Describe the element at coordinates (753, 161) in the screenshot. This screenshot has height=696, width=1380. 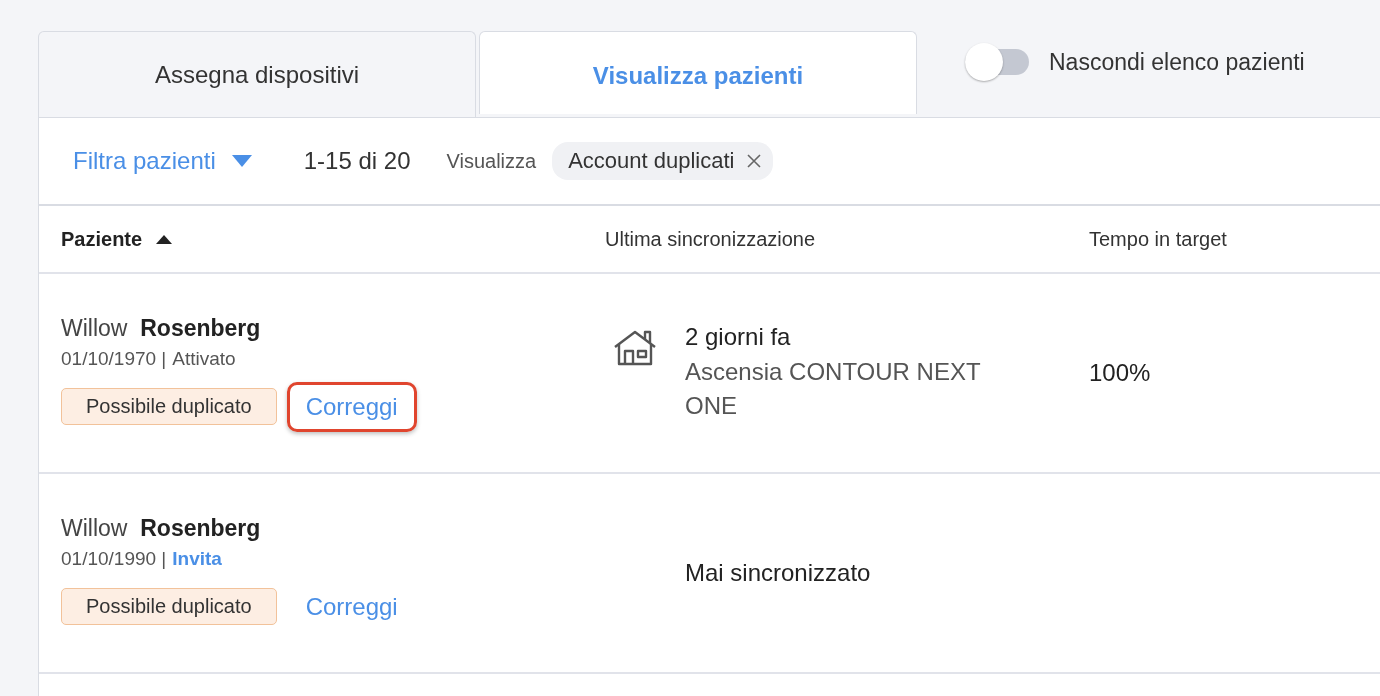
I see `close-icon` at that location.